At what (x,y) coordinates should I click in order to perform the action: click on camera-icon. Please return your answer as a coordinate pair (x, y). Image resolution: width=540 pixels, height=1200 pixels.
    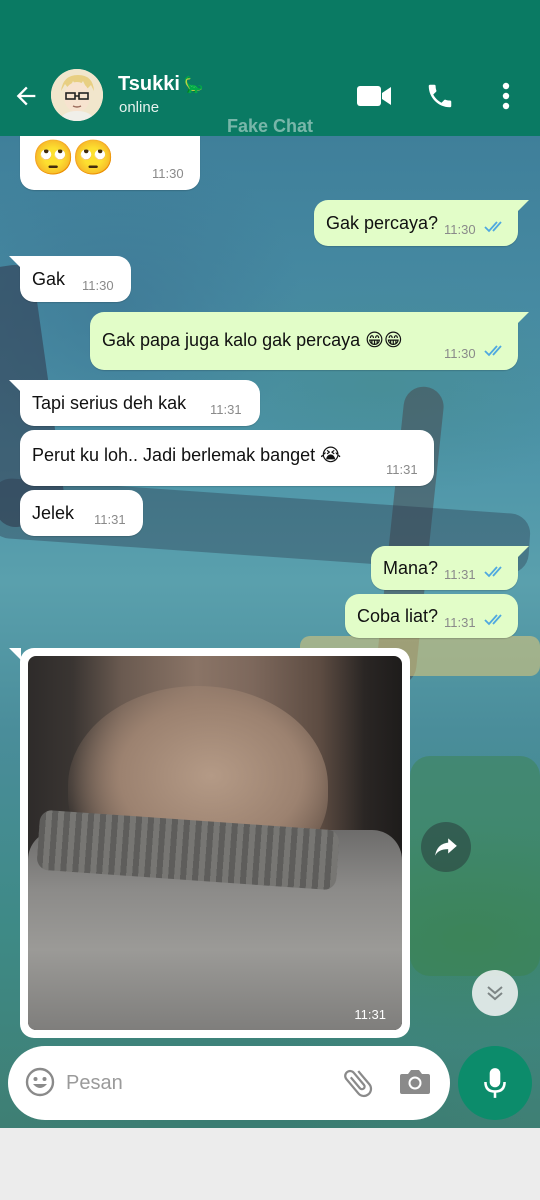
    Looking at the image, I should click on (415, 1082).